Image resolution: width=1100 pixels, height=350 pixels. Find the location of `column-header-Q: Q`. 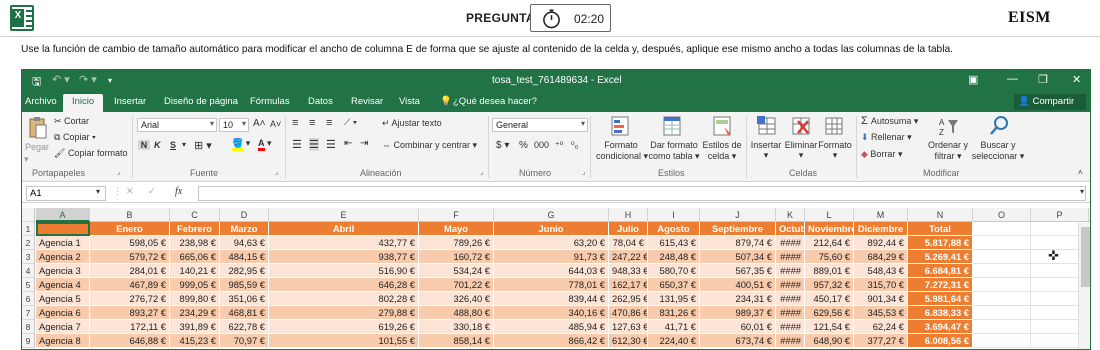

column-header-Q: Q is located at coordinates (1089, 215).